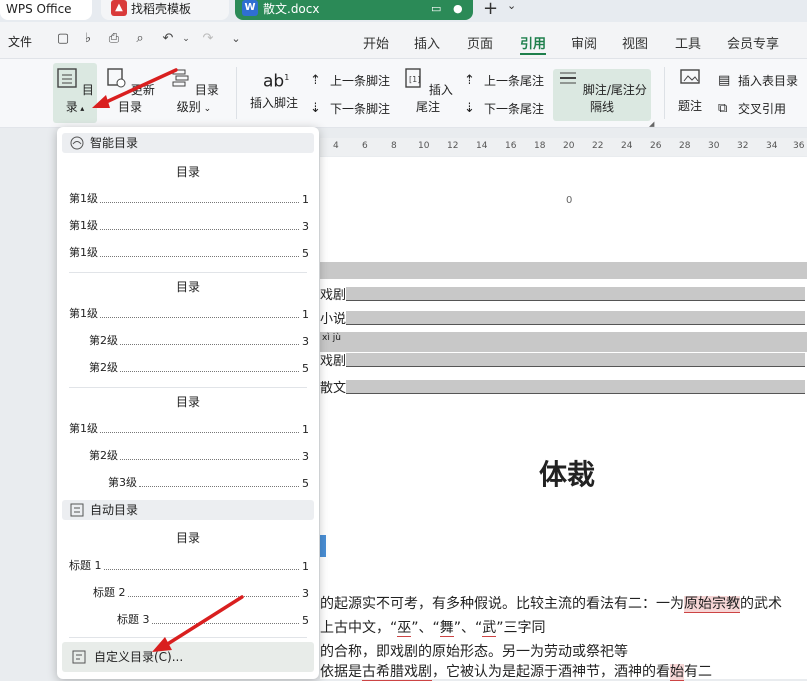 The image size is (807, 681). Describe the element at coordinates (514, 81) in the screenshot. I see `prev-endnote-label: 上一条尾注` at that location.